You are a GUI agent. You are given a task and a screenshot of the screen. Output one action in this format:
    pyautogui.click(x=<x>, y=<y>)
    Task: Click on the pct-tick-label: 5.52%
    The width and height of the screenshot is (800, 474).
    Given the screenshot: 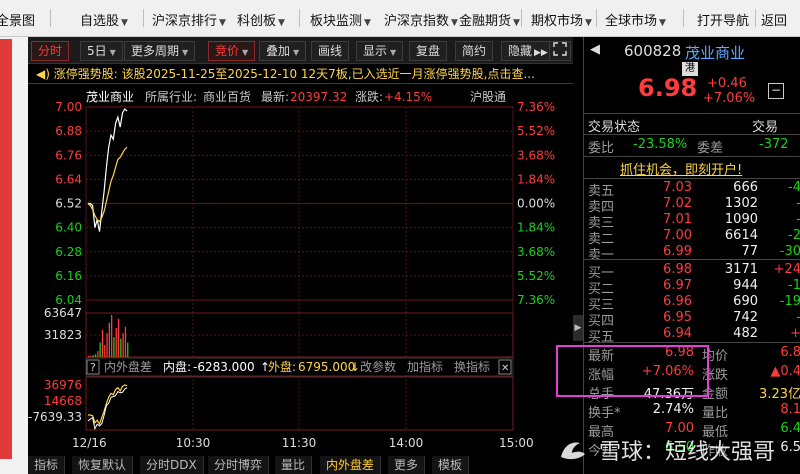 What is the action you would take?
    pyautogui.click(x=536, y=131)
    